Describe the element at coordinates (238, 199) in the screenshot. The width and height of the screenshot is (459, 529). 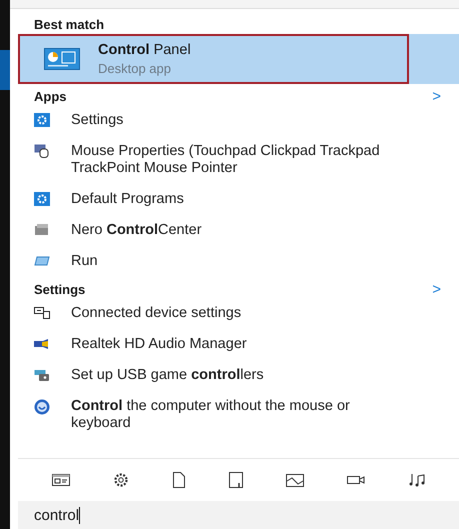
I see `result-item: Default Programs` at that location.